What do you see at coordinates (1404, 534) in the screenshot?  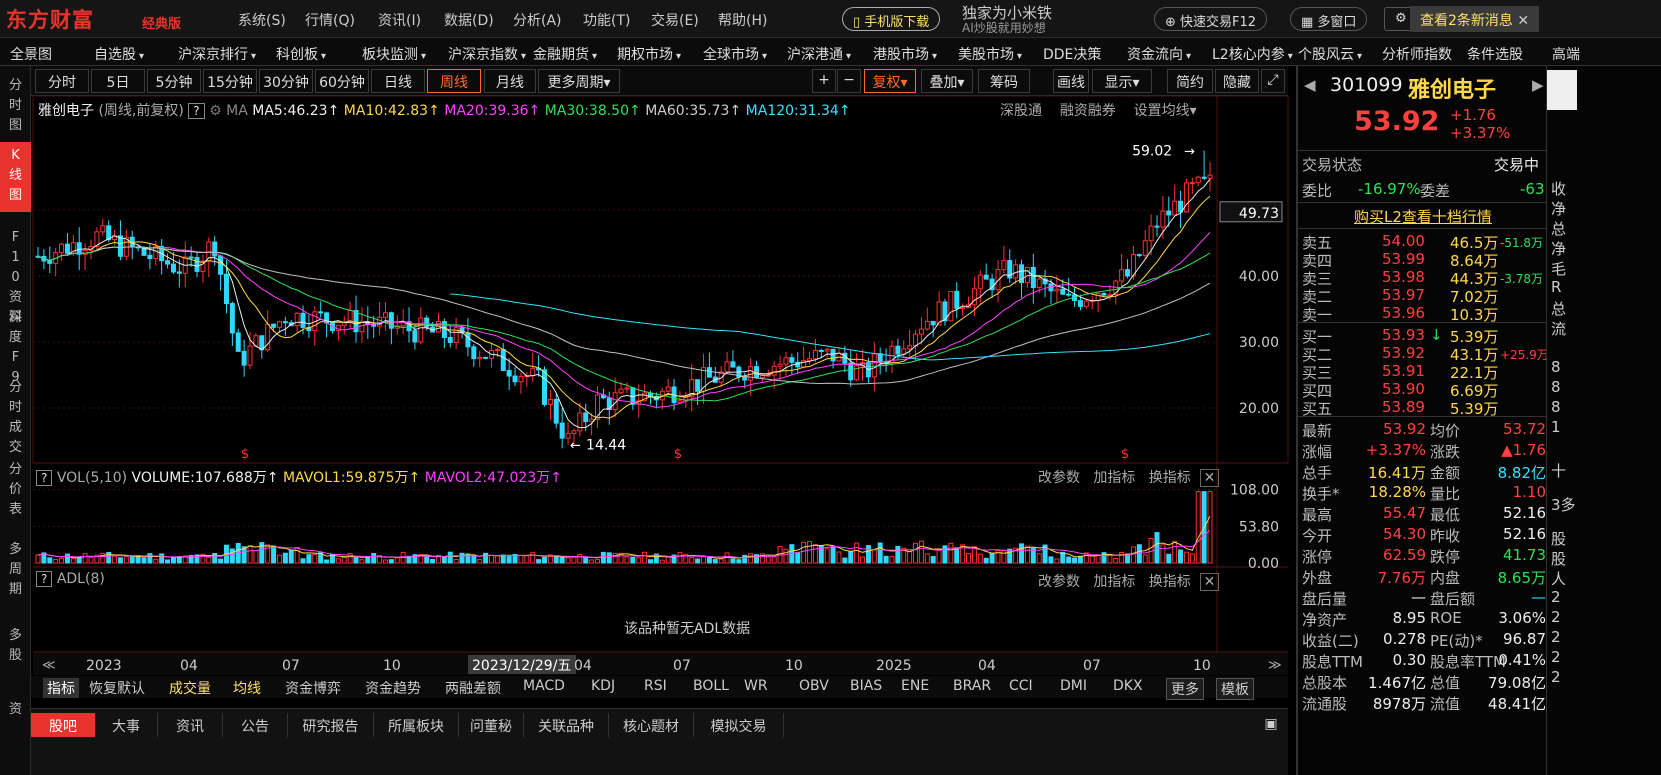 I see `stat-value: 54.30` at bounding box center [1404, 534].